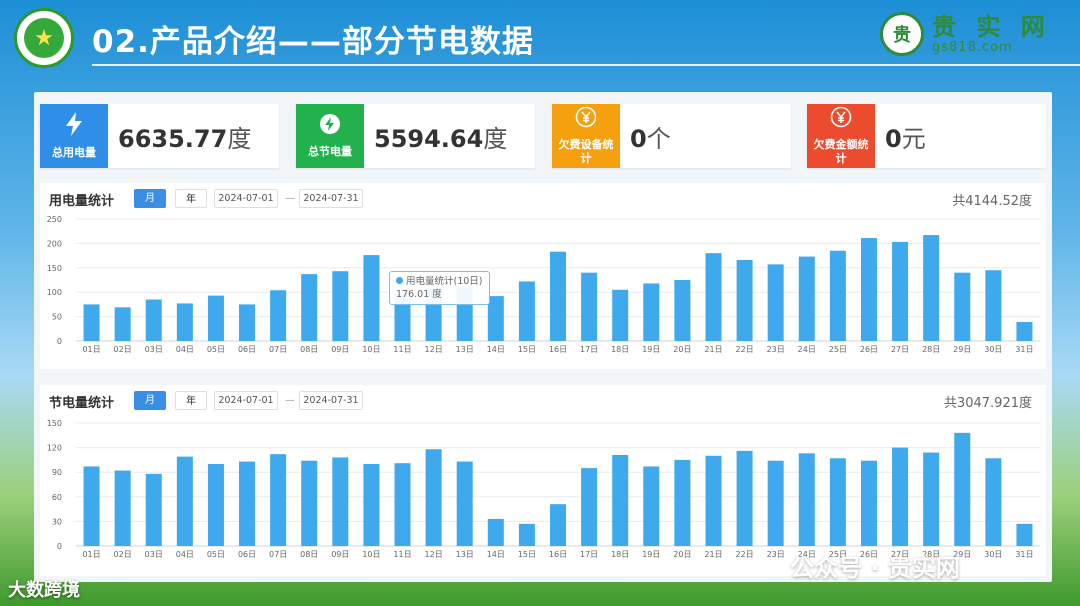 This screenshot has height=606, width=1080. I want to click on x-tick-label: 21日, so click(713, 349).